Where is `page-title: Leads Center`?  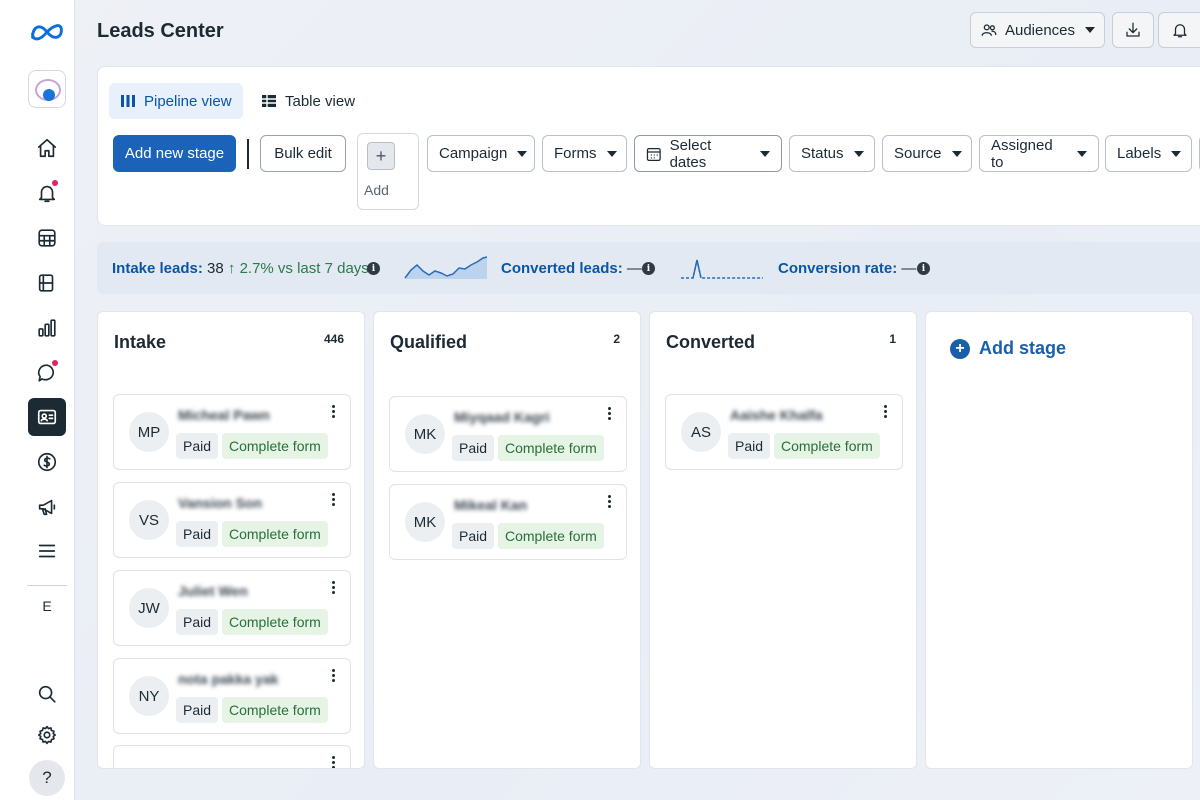
page-title: Leads Center is located at coordinates (160, 31).